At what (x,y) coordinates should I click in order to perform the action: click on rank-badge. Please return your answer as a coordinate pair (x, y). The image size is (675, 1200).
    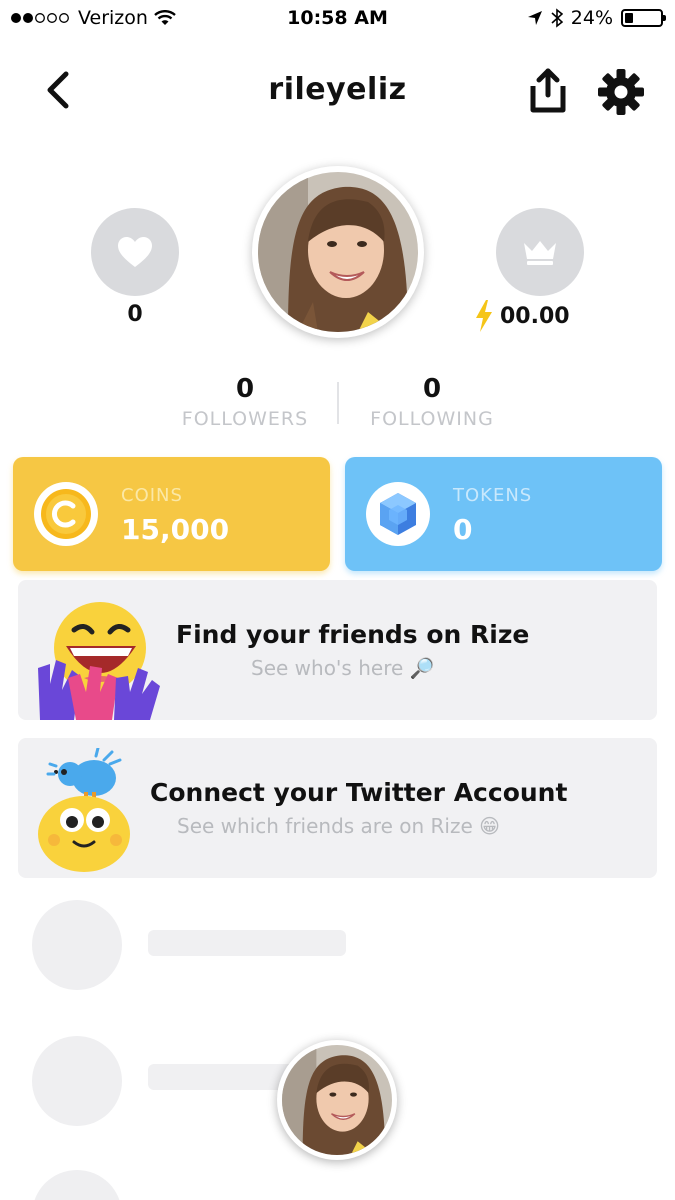
    Looking at the image, I should click on (540, 252).